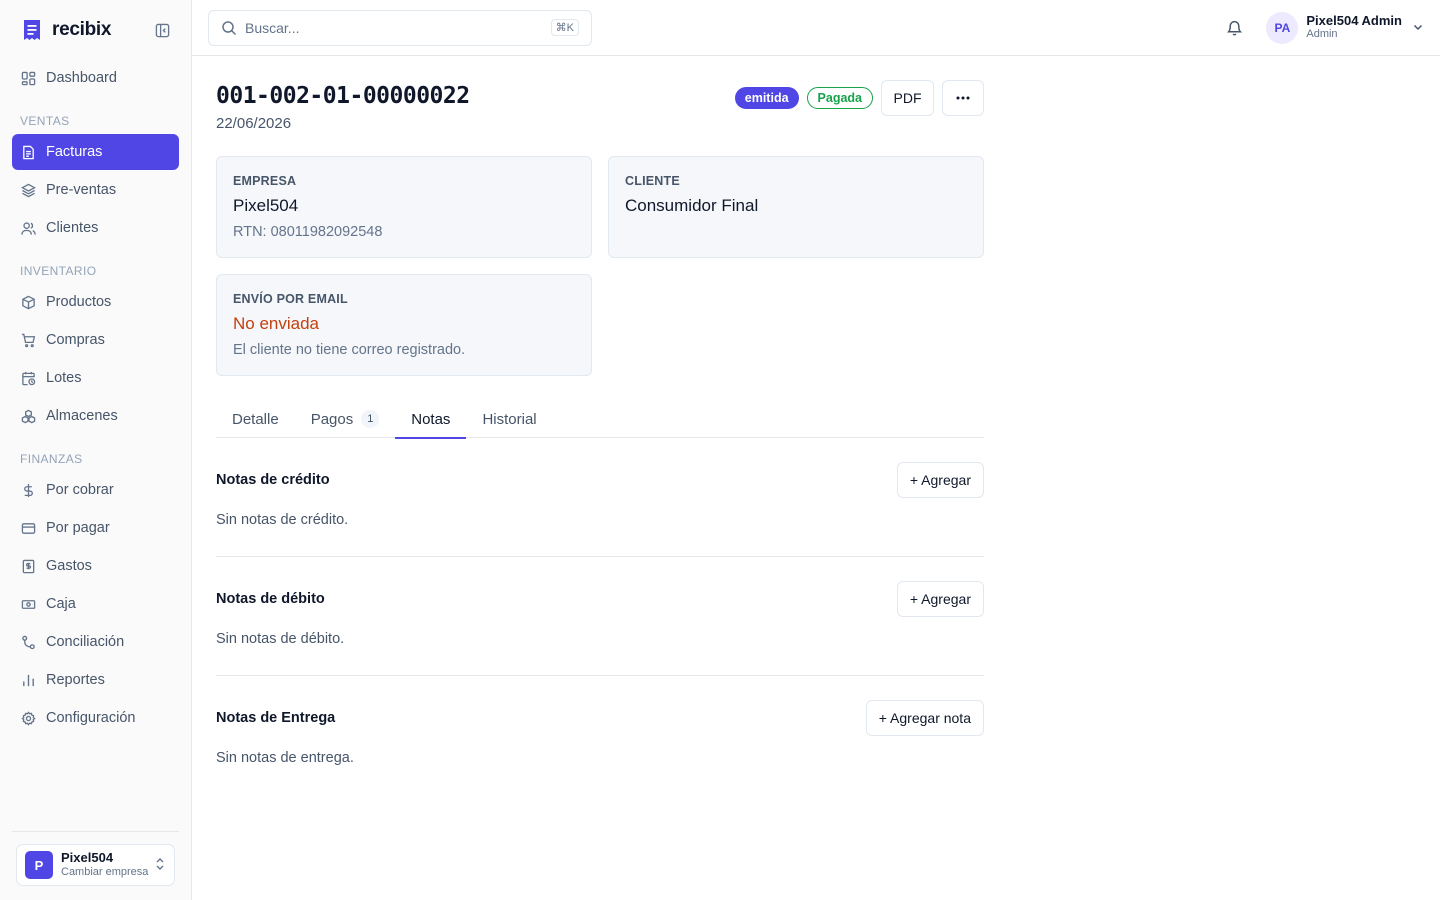 The width and height of the screenshot is (1440, 900). I want to click on sidebar-item-label: Por pagar, so click(78, 528).